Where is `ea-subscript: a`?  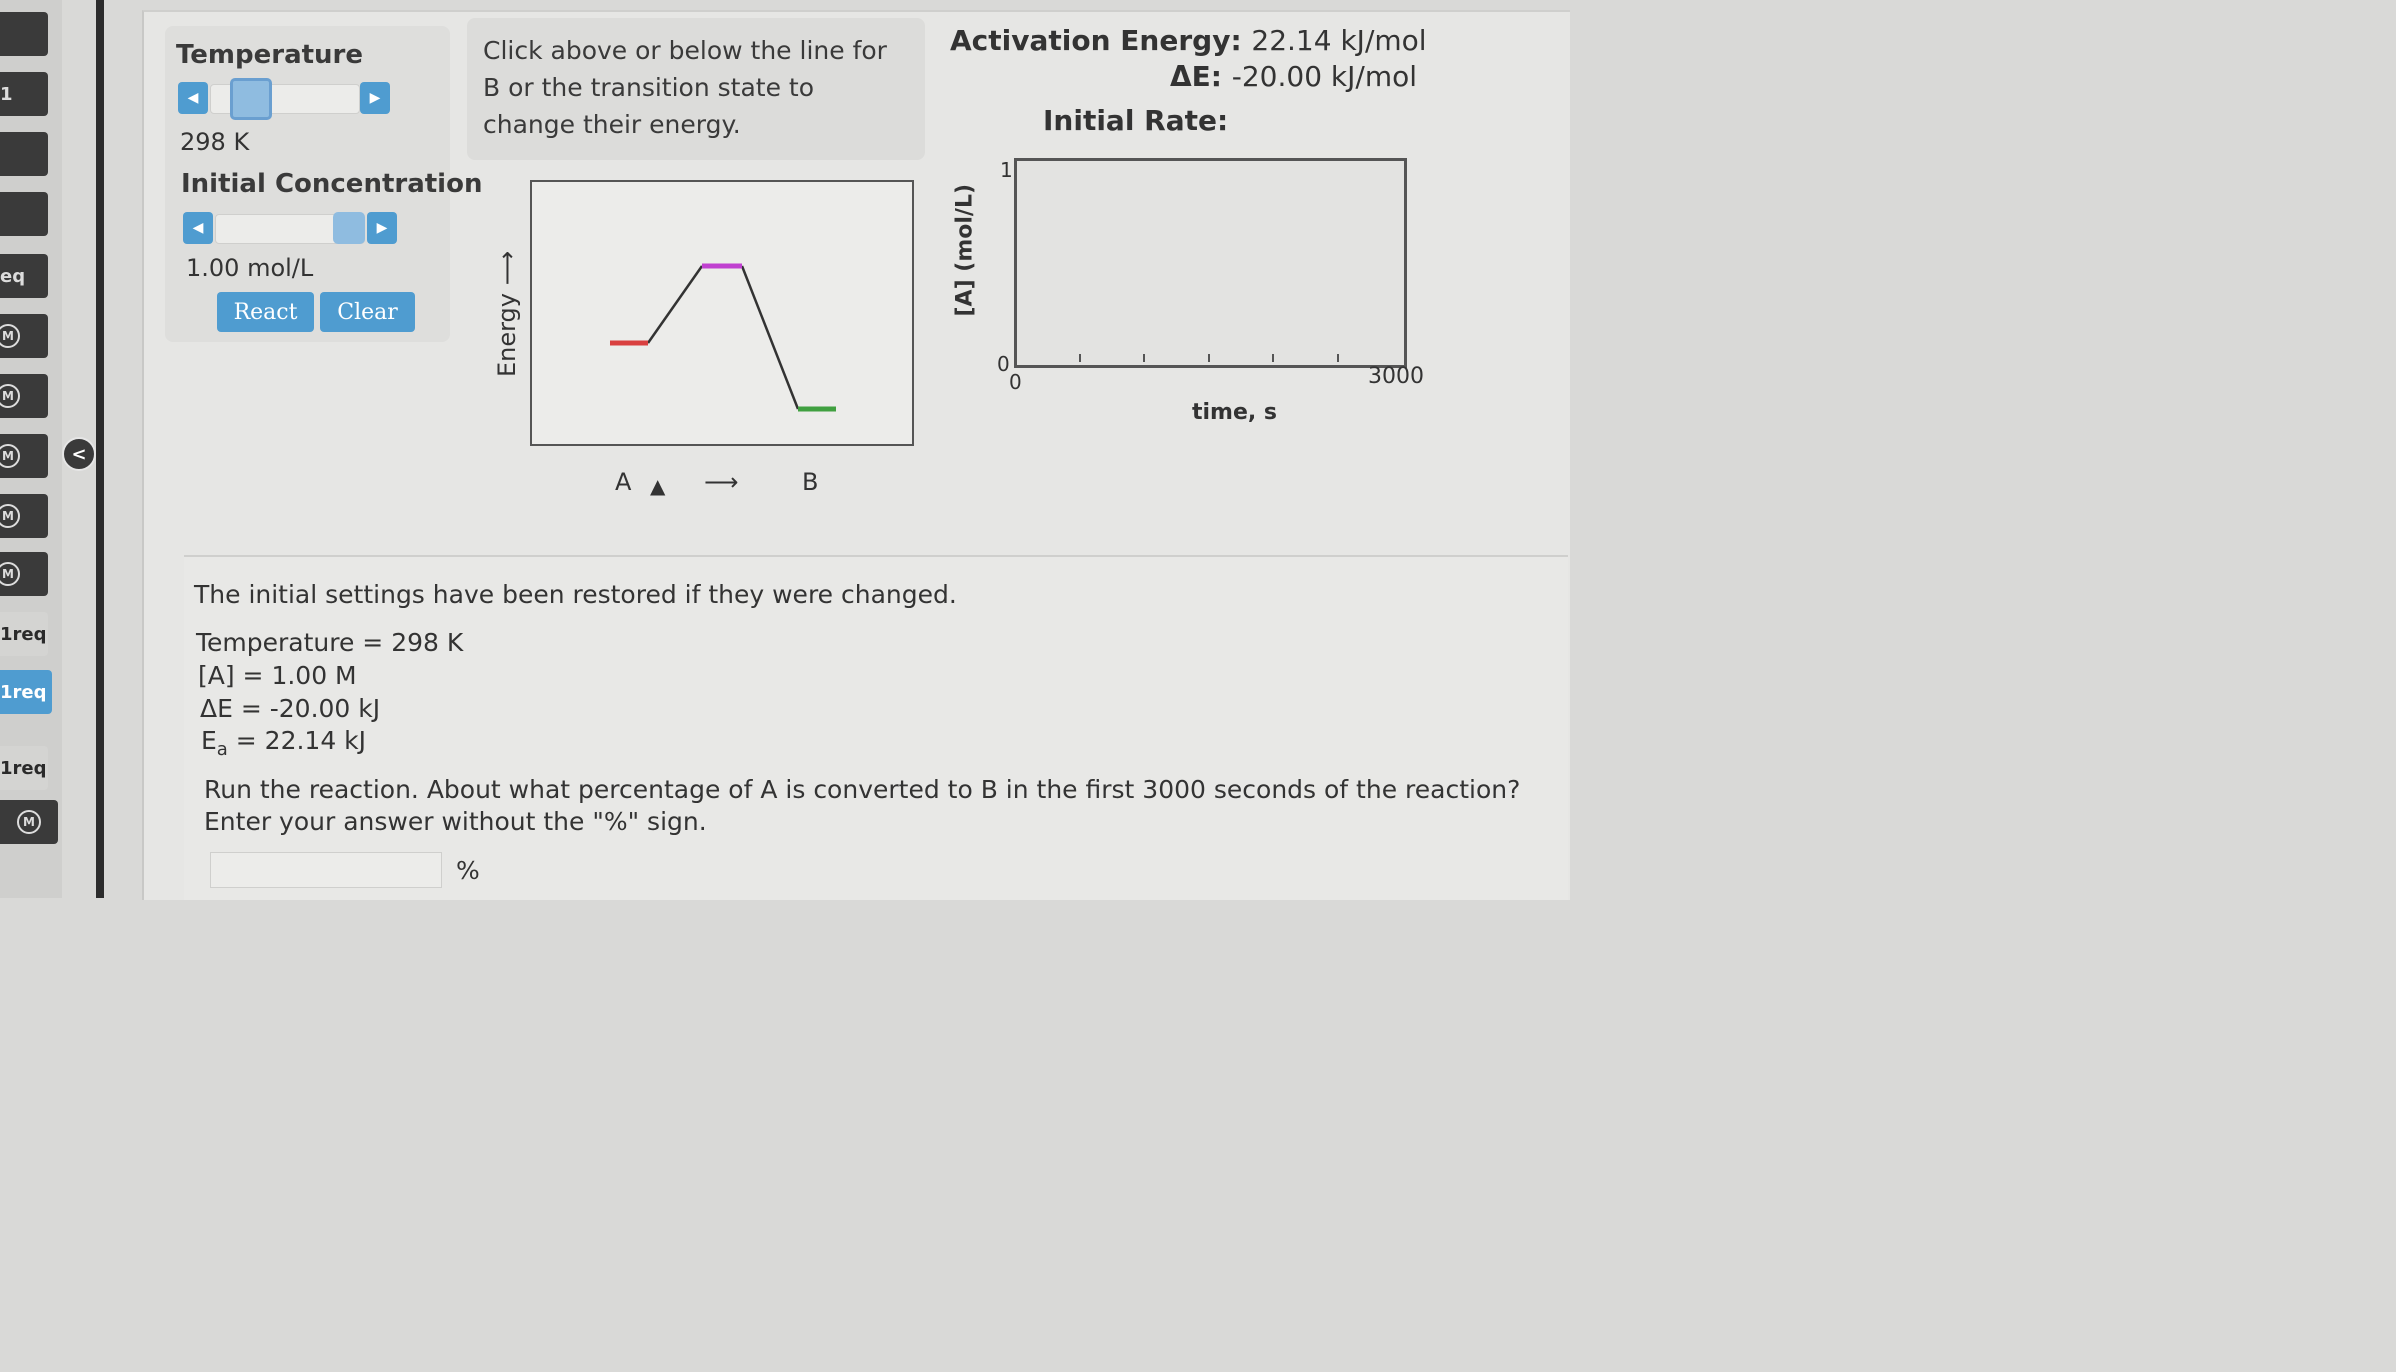 ea-subscript: a is located at coordinates (222, 749).